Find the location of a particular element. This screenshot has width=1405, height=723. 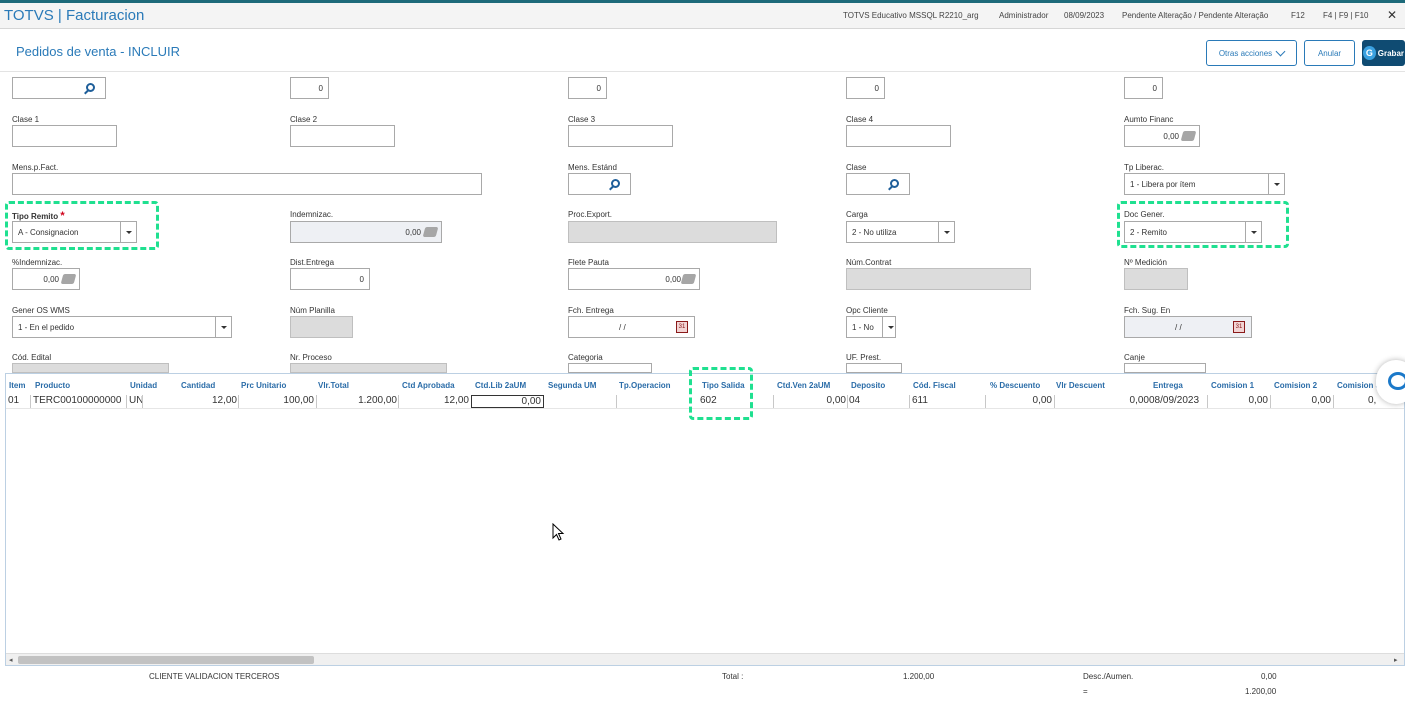

canje-field is located at coordinates (1165, 368).